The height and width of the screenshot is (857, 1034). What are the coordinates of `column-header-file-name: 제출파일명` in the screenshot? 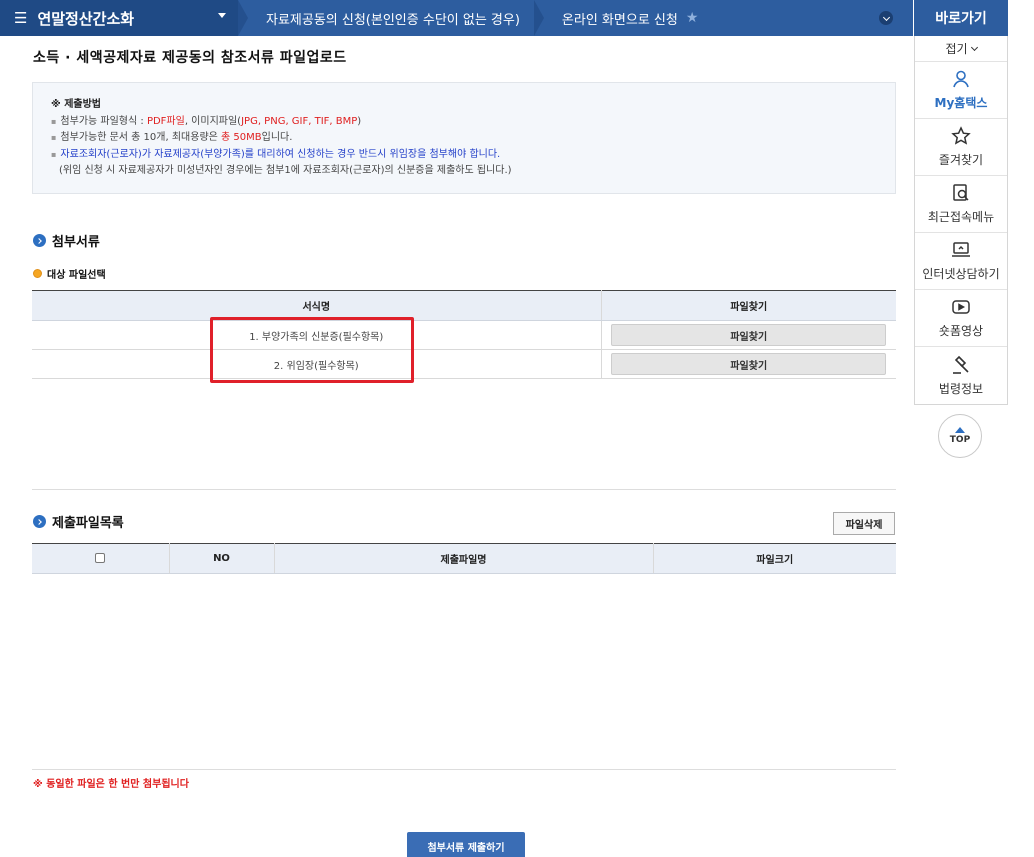 It's located at (464, 558).